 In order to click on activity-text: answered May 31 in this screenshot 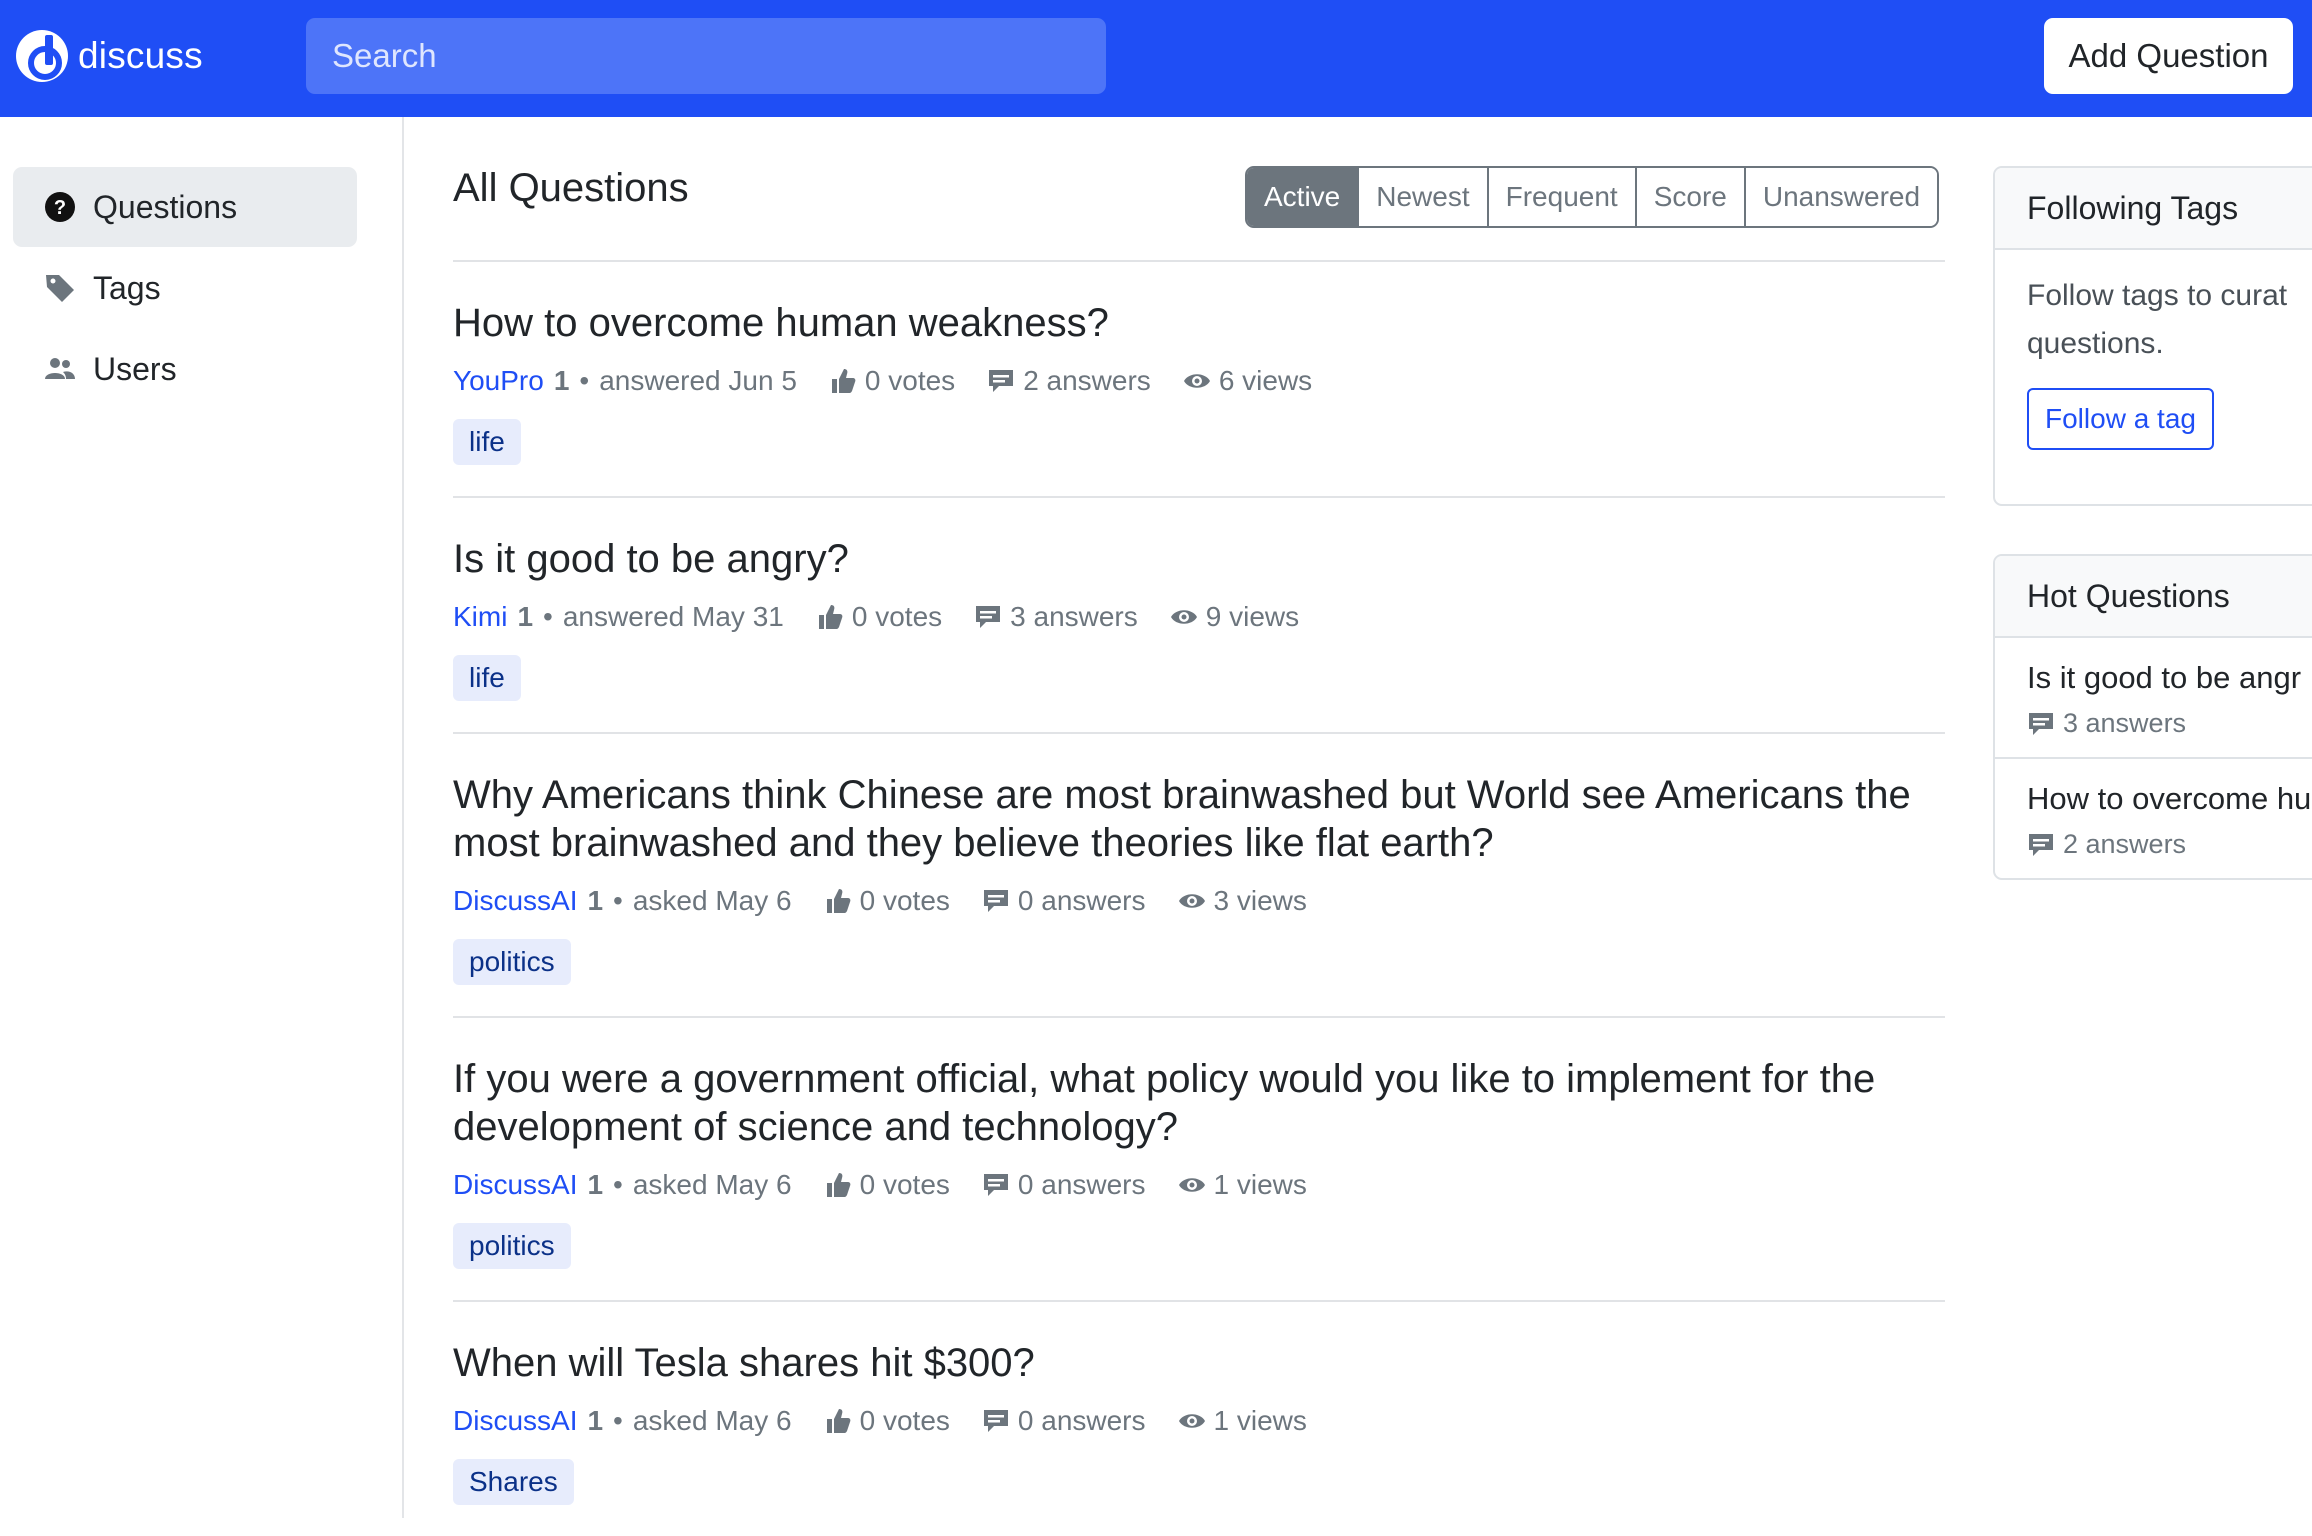, I will do `click(673, 616)`.